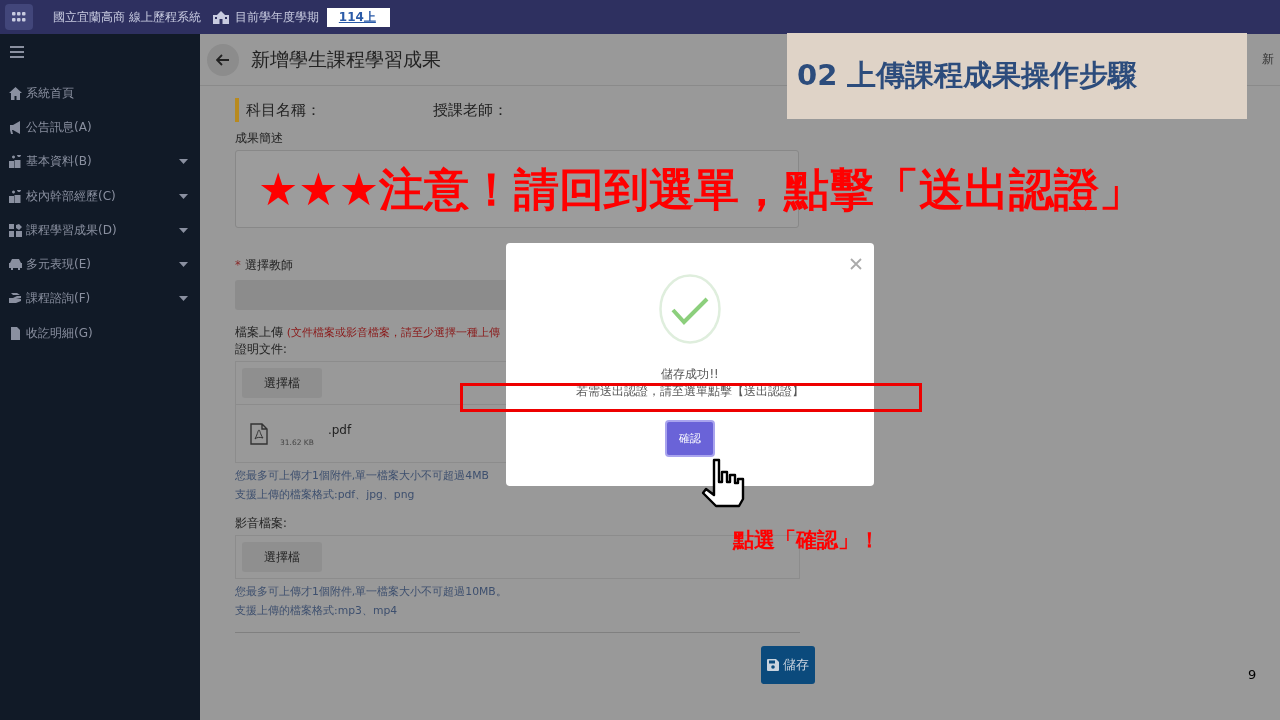  What do you see at coordinates (99, 264) in the screenshot?
I see `sidebar-item: 多元表現(E)` at bounding box center [99, 264].